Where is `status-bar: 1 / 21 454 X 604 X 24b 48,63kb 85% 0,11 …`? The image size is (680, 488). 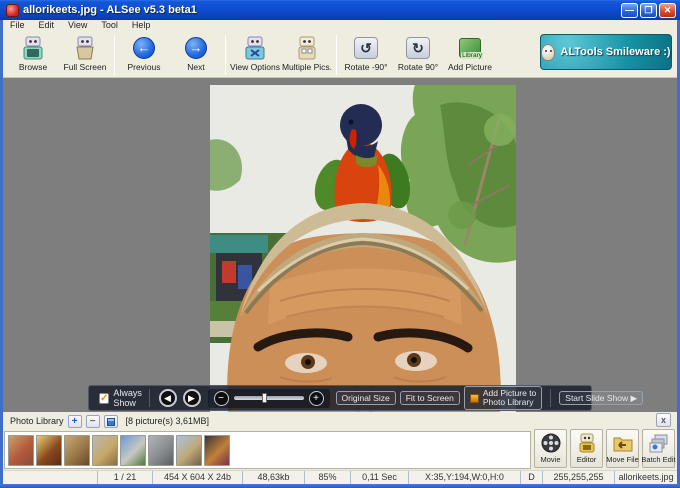 status-bar: 1 / 21 454 X 604 X 24b 48,63kb 85% 0,11 … is located at coordinates (340, 477).